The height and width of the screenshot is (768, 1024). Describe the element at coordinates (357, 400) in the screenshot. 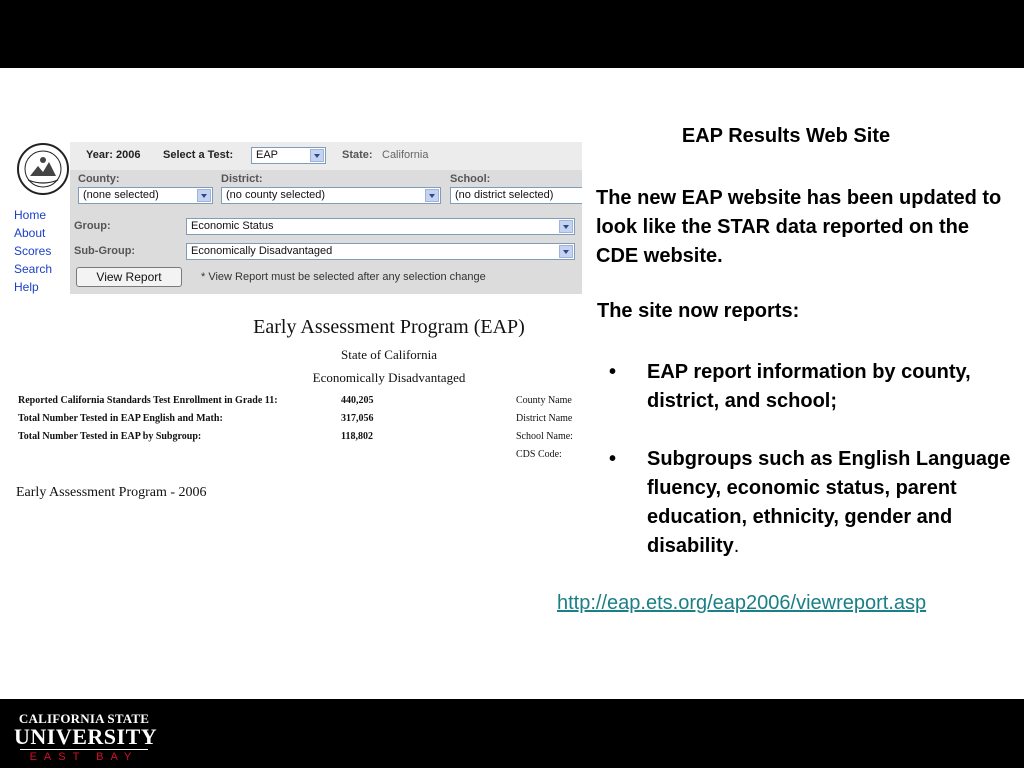

I see `stat-value: 440,205` at that location.